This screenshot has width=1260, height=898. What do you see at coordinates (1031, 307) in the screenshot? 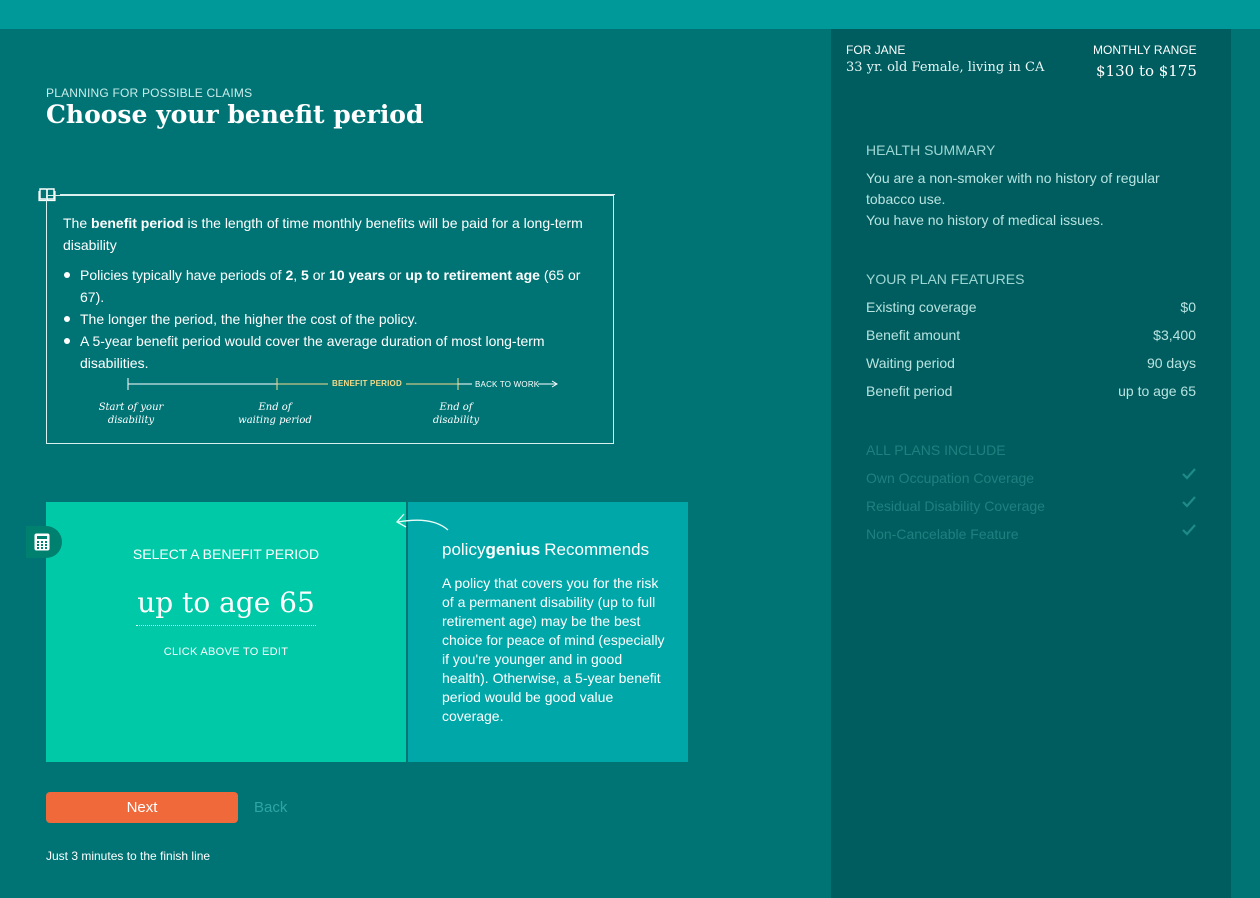
I see `feature-row: Existing coverage $0` at bounding box center [1031, 307].